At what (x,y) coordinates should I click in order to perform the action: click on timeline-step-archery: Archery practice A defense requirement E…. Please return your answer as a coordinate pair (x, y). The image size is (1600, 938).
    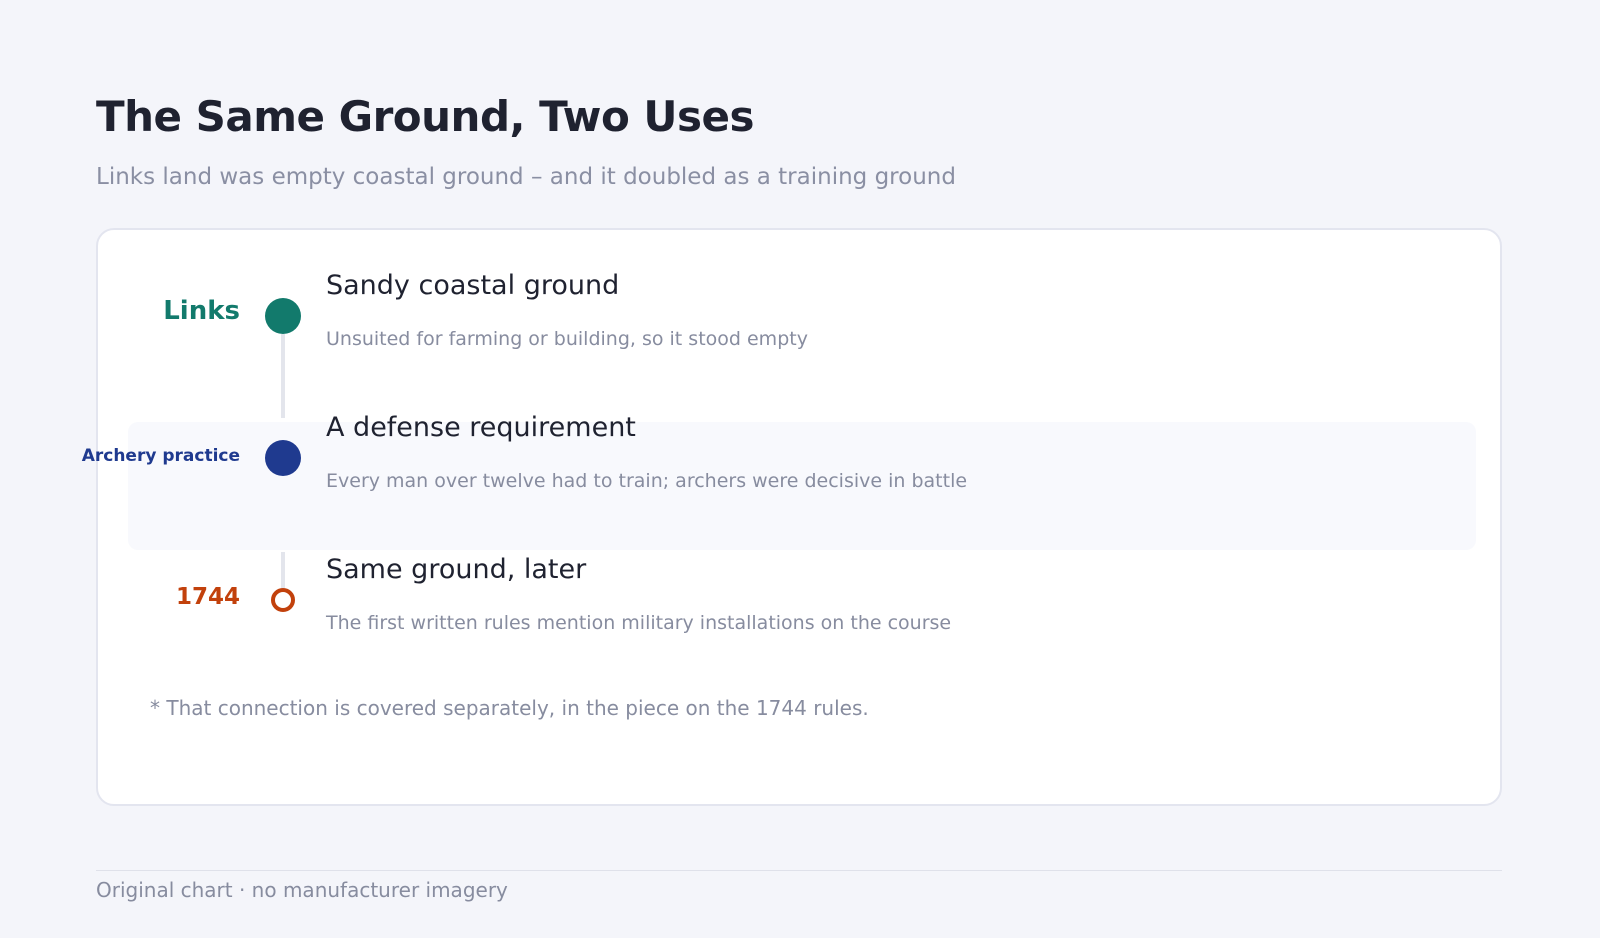
    Looking at the image, I should click on (791, 467).